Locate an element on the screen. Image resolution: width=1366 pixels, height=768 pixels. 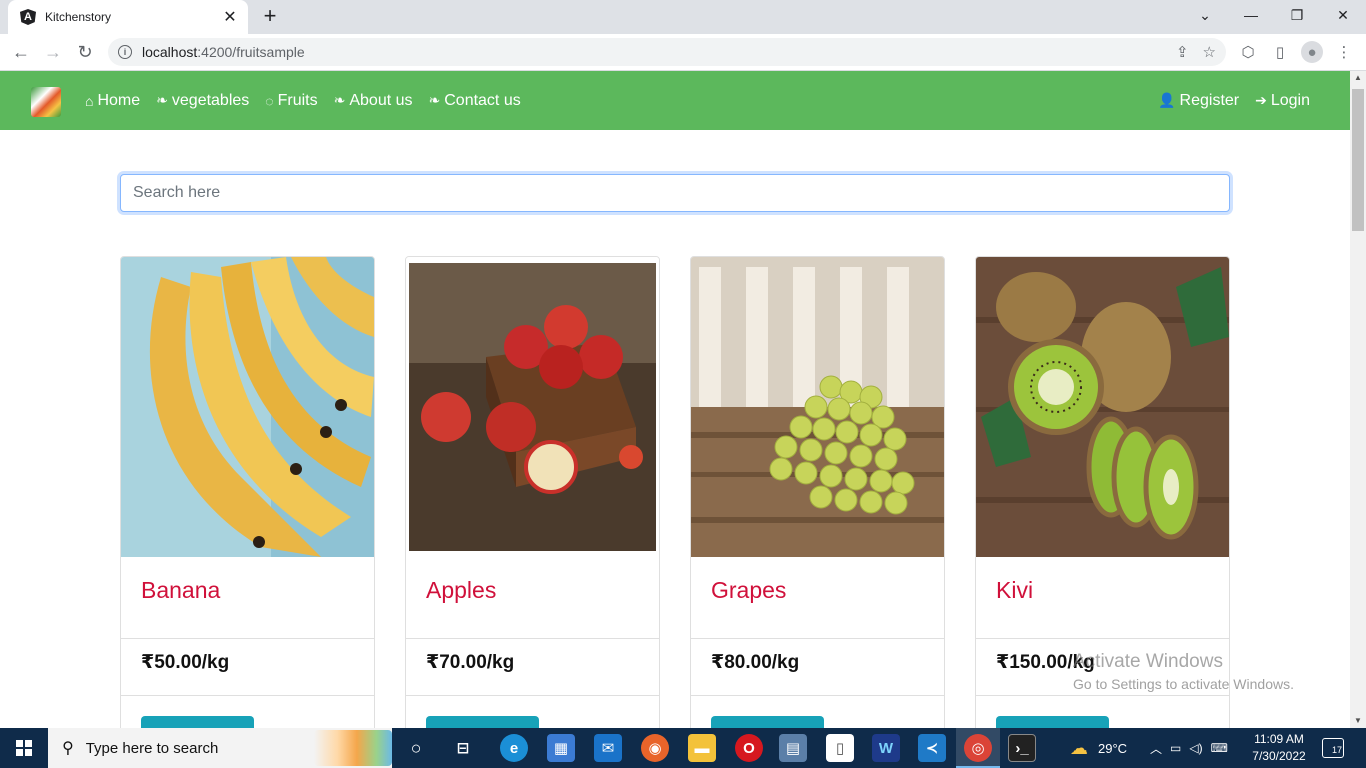
nav-about-link: ❧ About us is located at coordinates (373, 101).